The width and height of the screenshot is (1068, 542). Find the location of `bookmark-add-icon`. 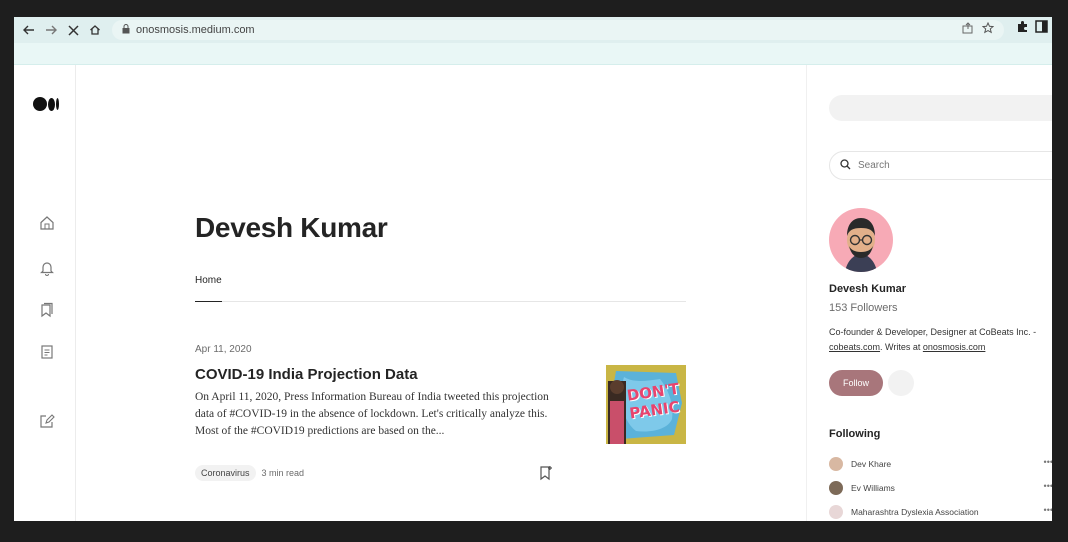

bookmark-add-icon is located at coordinates (546, 473).